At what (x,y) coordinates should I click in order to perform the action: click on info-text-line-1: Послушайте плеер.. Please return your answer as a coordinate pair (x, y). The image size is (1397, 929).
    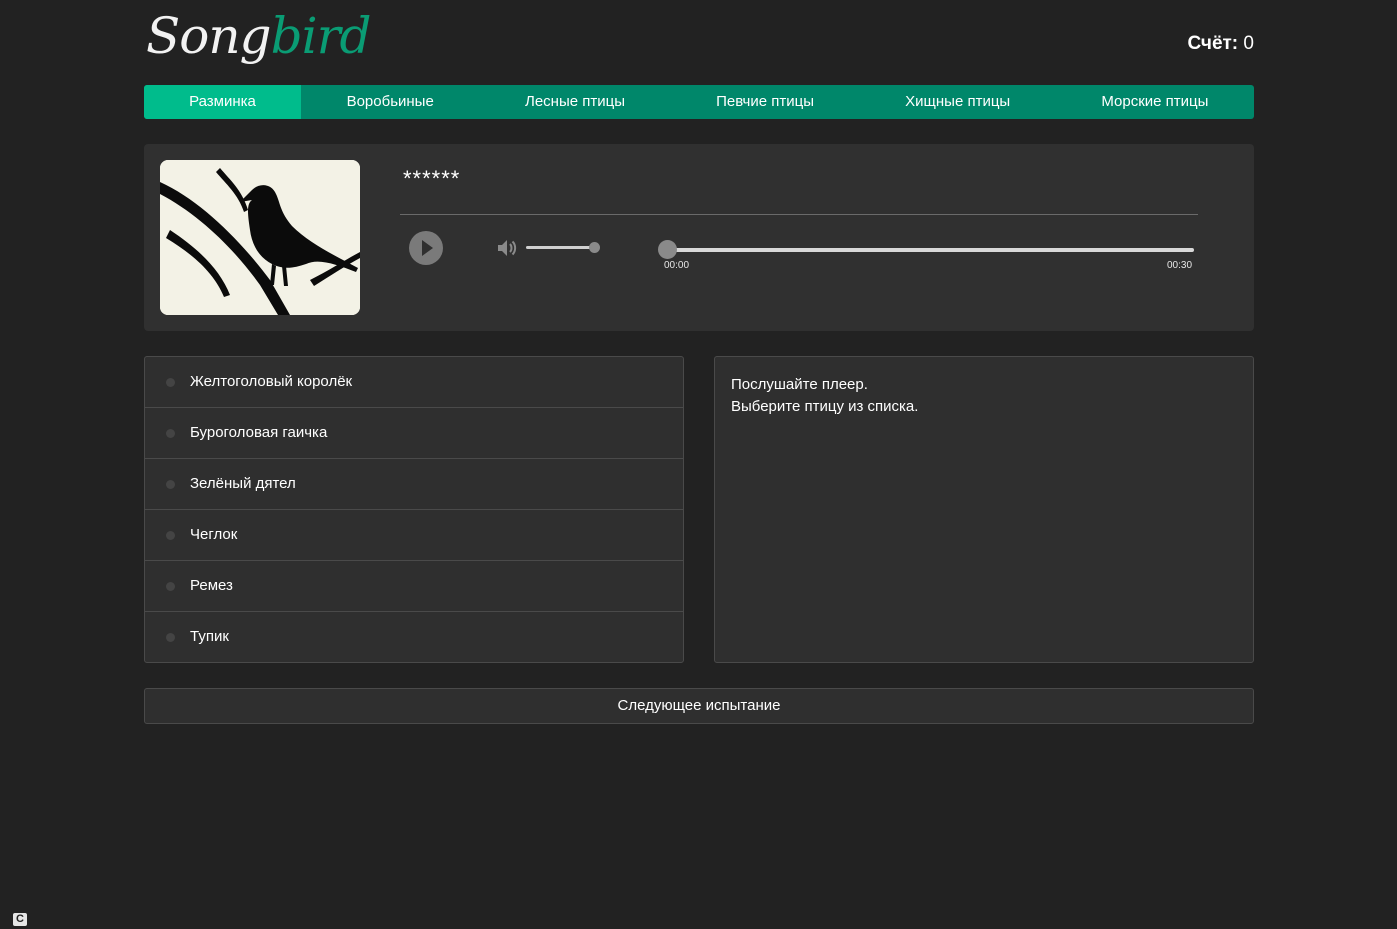
    Looking at the image, I should click on (799, 384).